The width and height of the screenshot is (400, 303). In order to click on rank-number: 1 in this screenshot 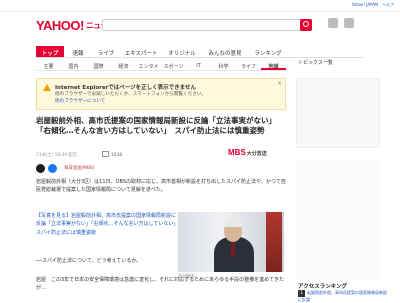, I will do `click(301, 293)`.